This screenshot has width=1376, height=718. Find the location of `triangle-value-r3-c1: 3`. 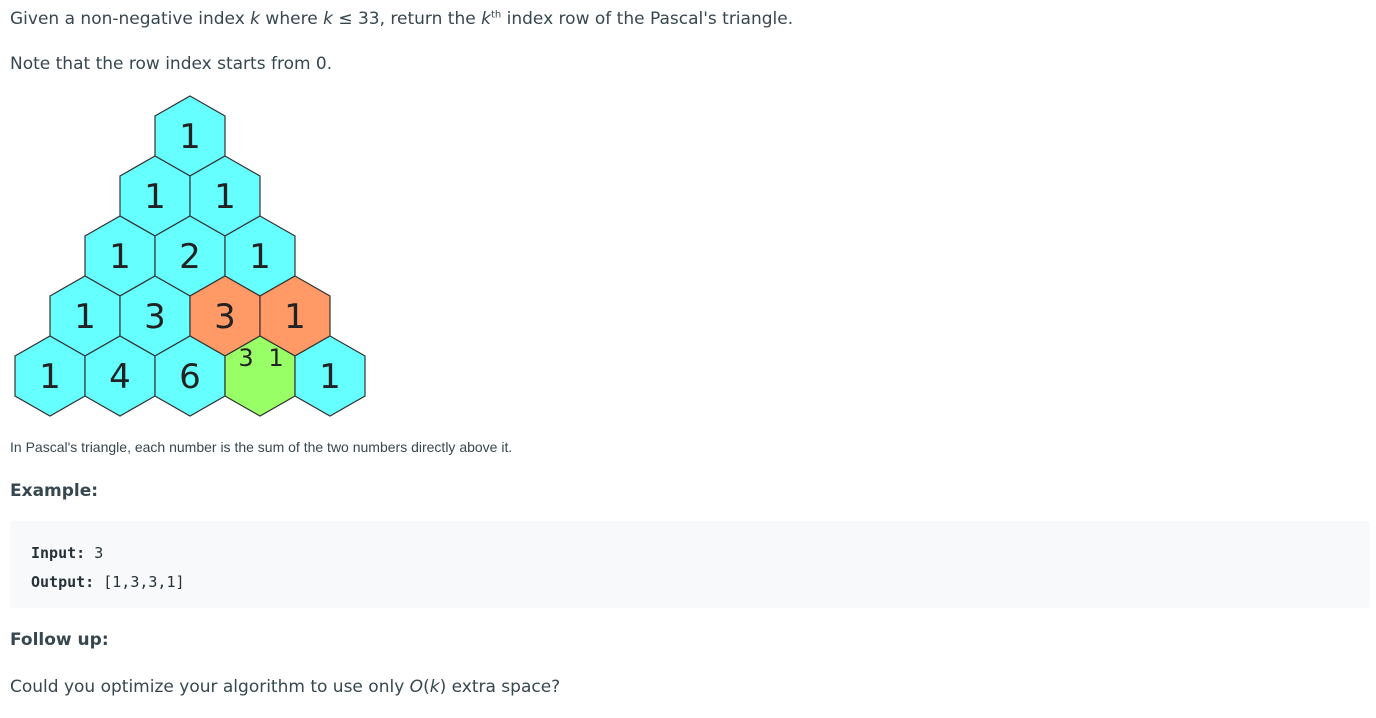

triangle-value-r3-c1: 3 is located at coordinates (155, 317).